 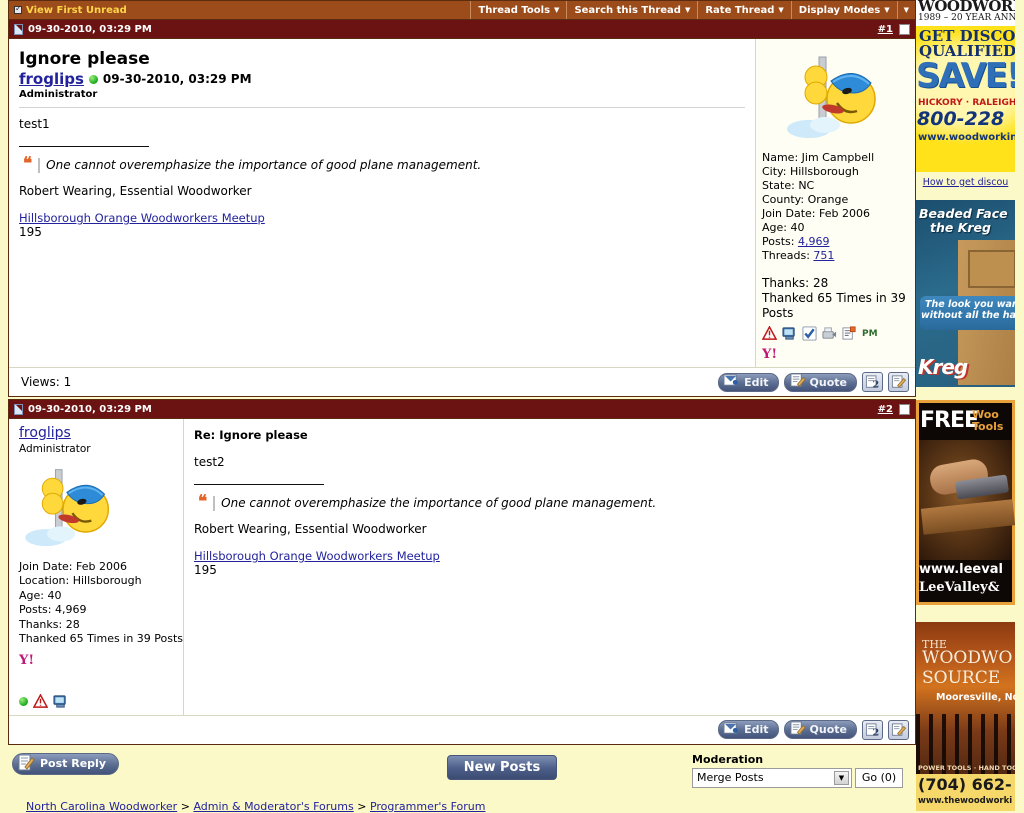 What do you see at coordinates (65, 763) in the screenshot?
I see `post-reply-button: Post Reply` at bounding box center [65, 763].